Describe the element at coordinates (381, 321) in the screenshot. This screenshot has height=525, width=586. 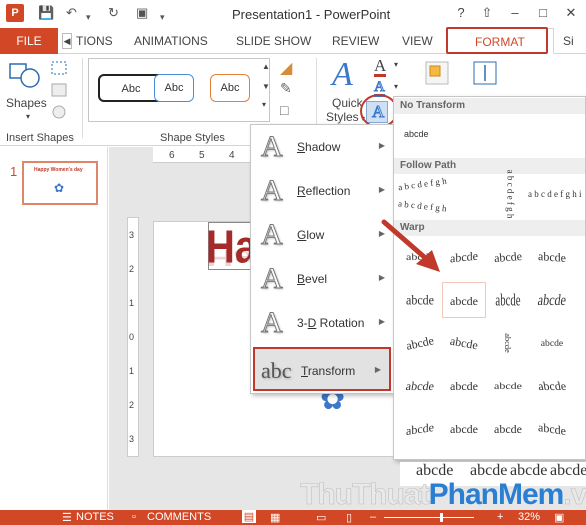
I see `submenu-arrow-icon: ▶` at that location.